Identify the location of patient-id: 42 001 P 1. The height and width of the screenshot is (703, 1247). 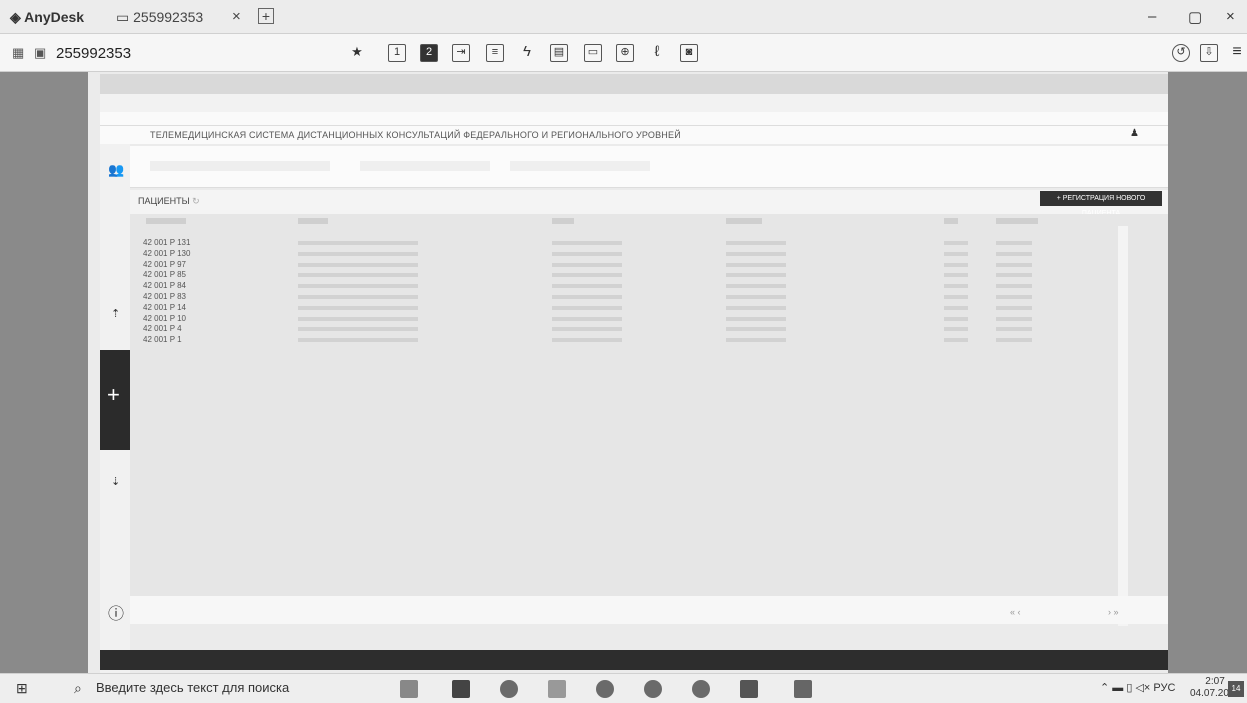
(162, 340).